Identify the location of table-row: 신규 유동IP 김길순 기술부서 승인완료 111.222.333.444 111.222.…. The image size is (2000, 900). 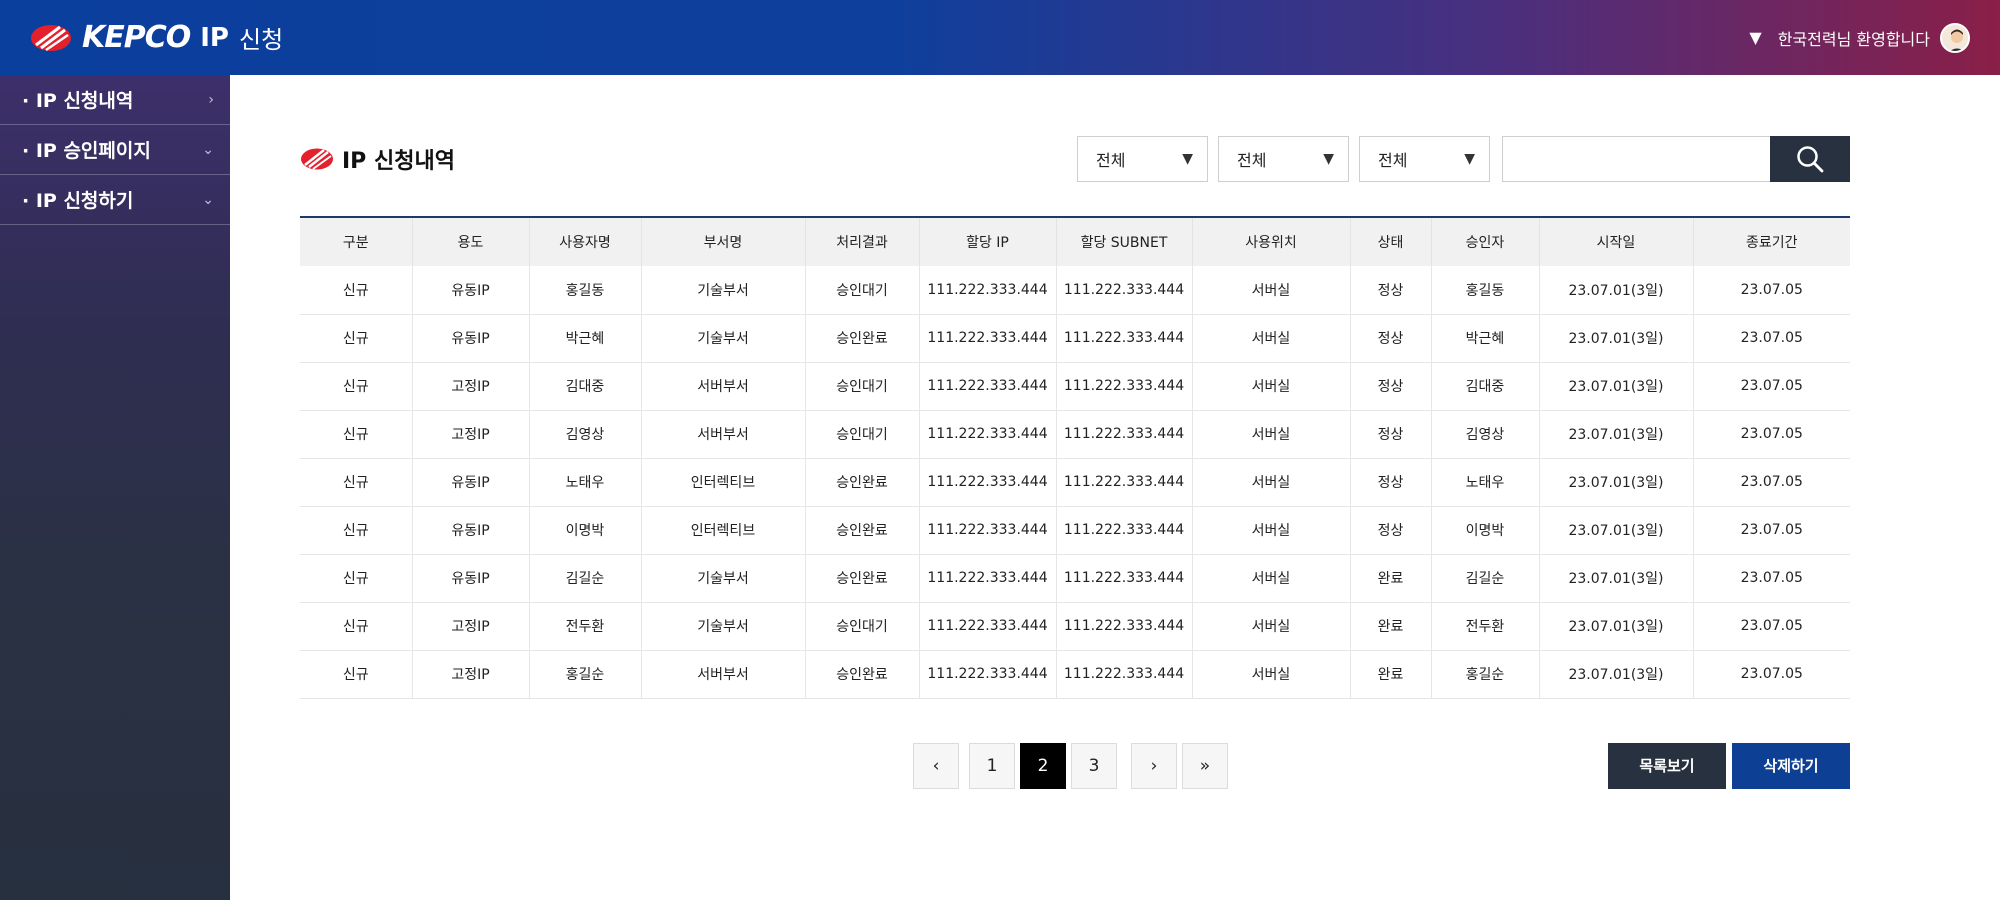
(1075, 578).